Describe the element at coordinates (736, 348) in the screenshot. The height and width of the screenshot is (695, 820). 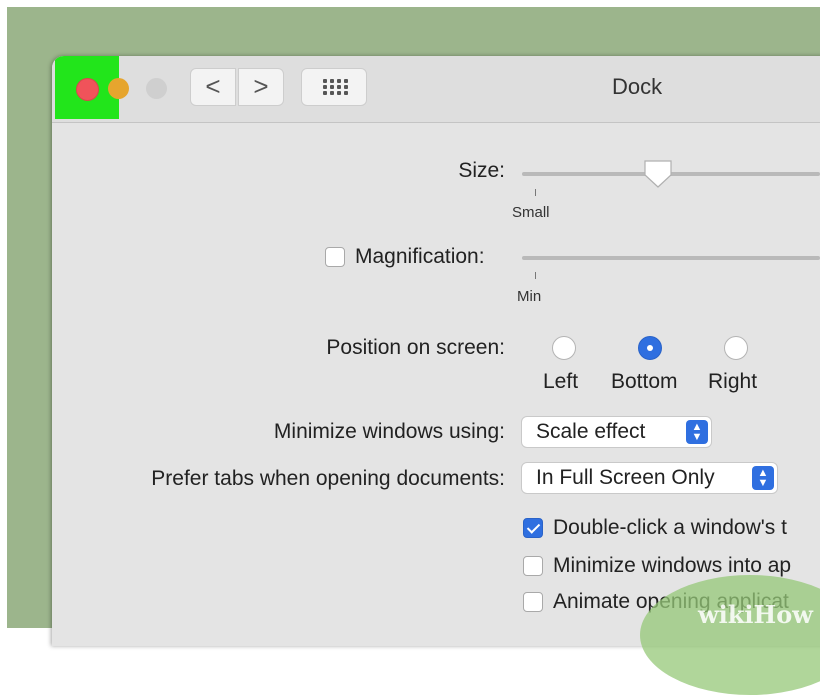
I see `position-right-radio` at that location.